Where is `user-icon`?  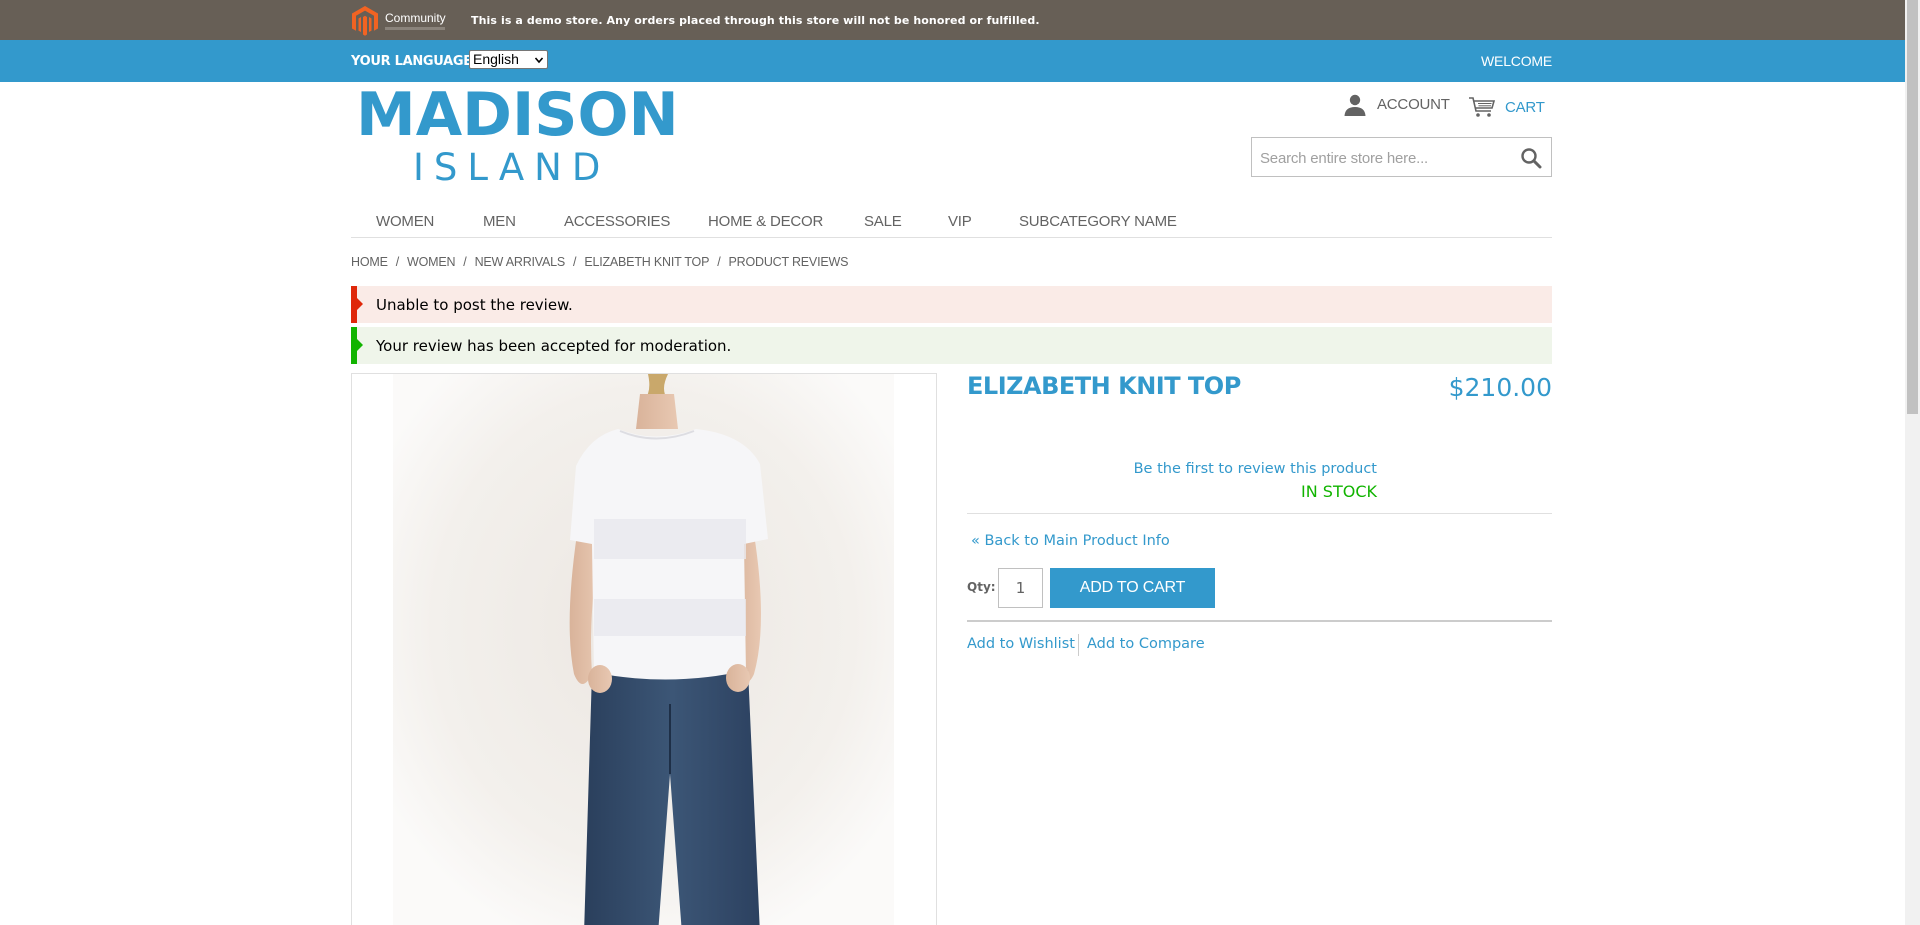
user-icon is located at coordinates (1355, 105).